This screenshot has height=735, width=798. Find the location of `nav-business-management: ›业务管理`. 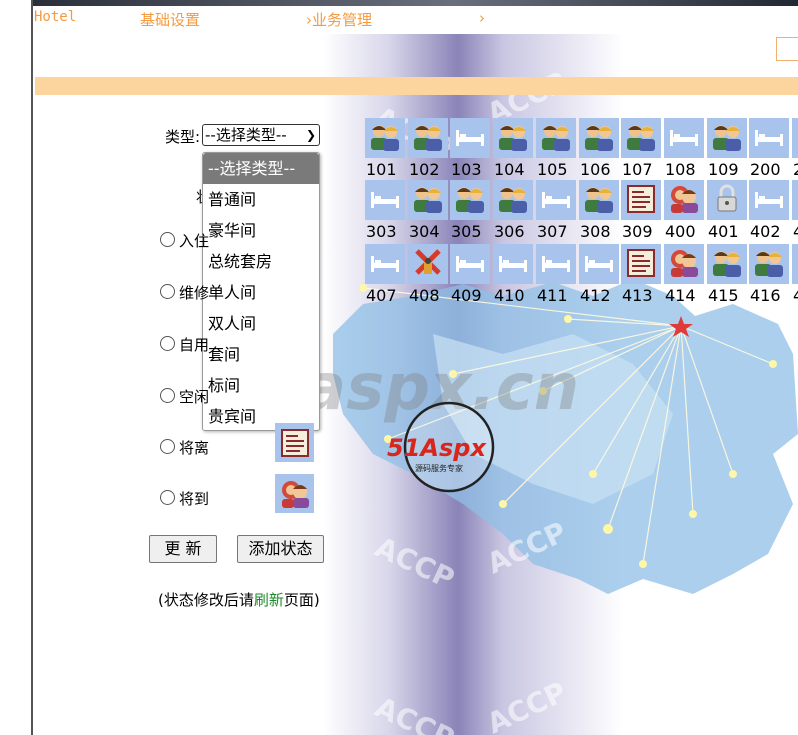

nav-business-management: ›业务管理 is located at coordinates (339, 19).